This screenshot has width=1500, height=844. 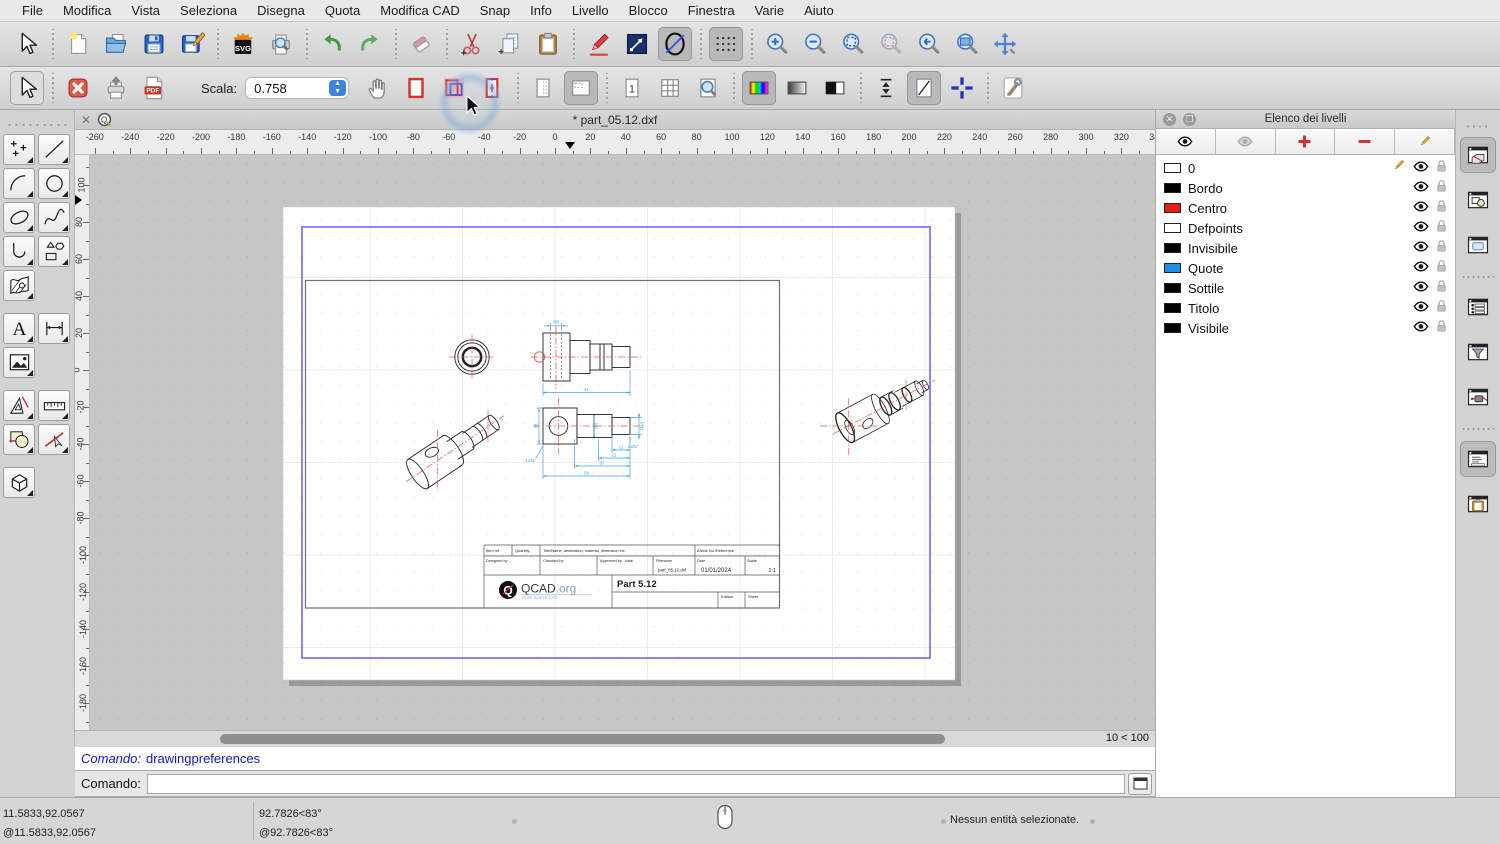 I want to click on paste-button, so click(x=548, y=44).